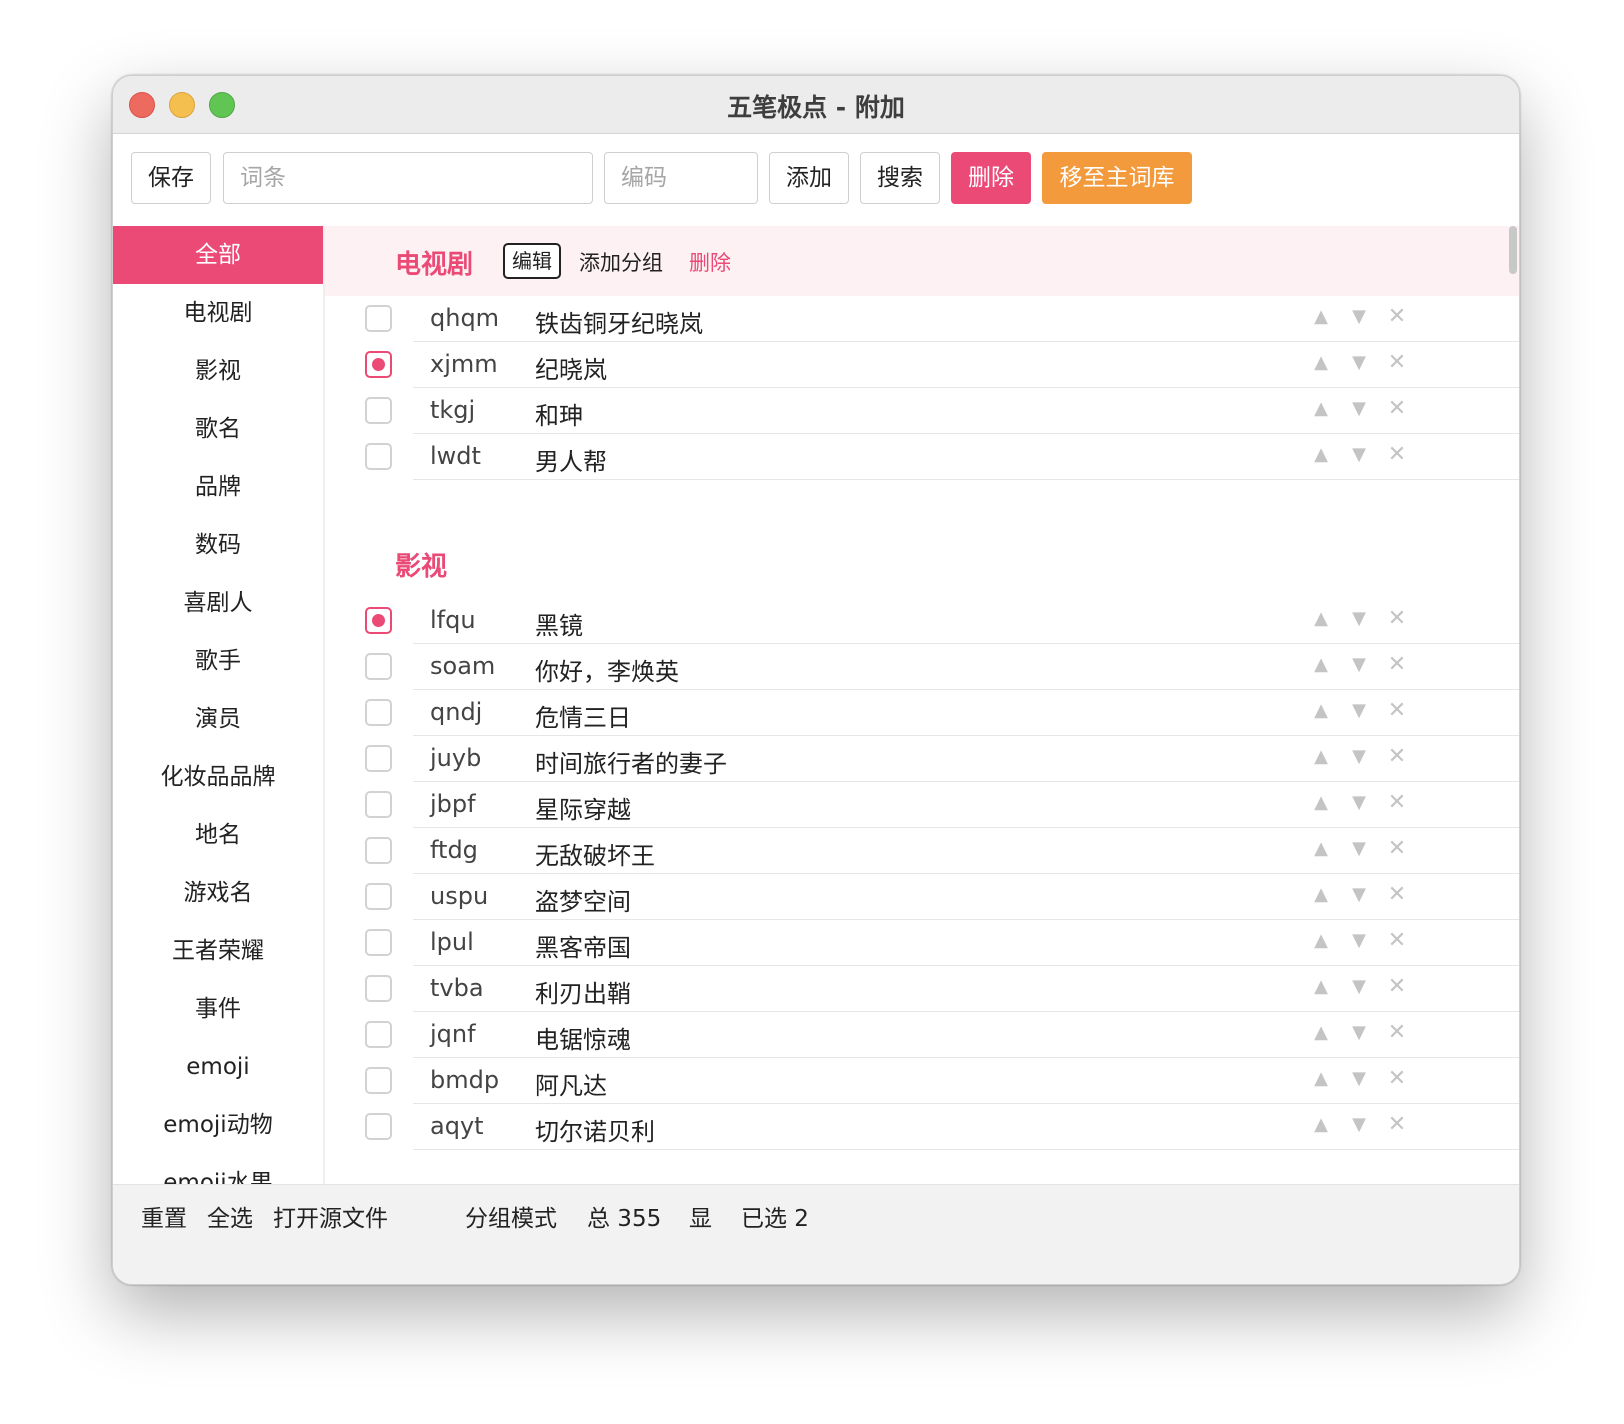 The width and height of the screenshot is (1624, 1424). I want to click on sidebar-item: 游戏名, so click(218, 893).